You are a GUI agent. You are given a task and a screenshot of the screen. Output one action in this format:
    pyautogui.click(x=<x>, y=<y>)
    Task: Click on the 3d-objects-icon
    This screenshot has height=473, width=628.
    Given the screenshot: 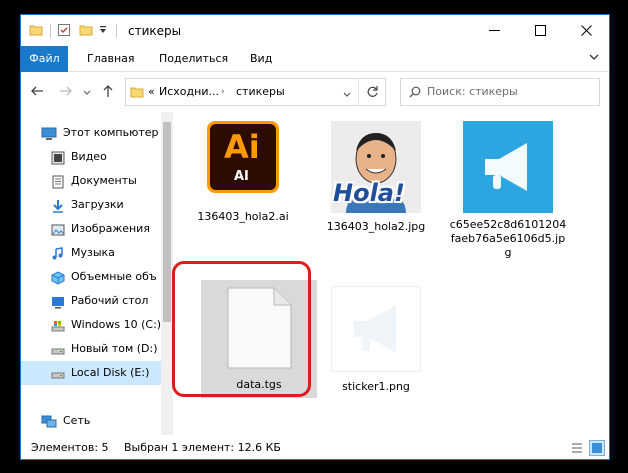 What is the action you would take?
    pyautogui.click(x=58, y=279)
    